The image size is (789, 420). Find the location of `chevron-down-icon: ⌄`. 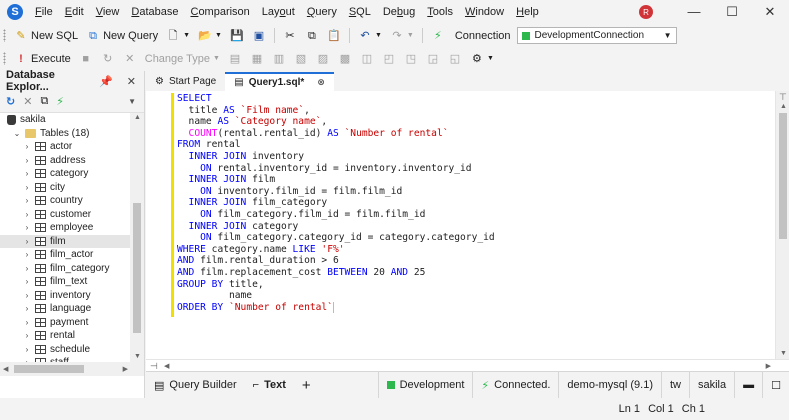

chevron-down-icon: ⌄ is located at coordinates (17, 133).